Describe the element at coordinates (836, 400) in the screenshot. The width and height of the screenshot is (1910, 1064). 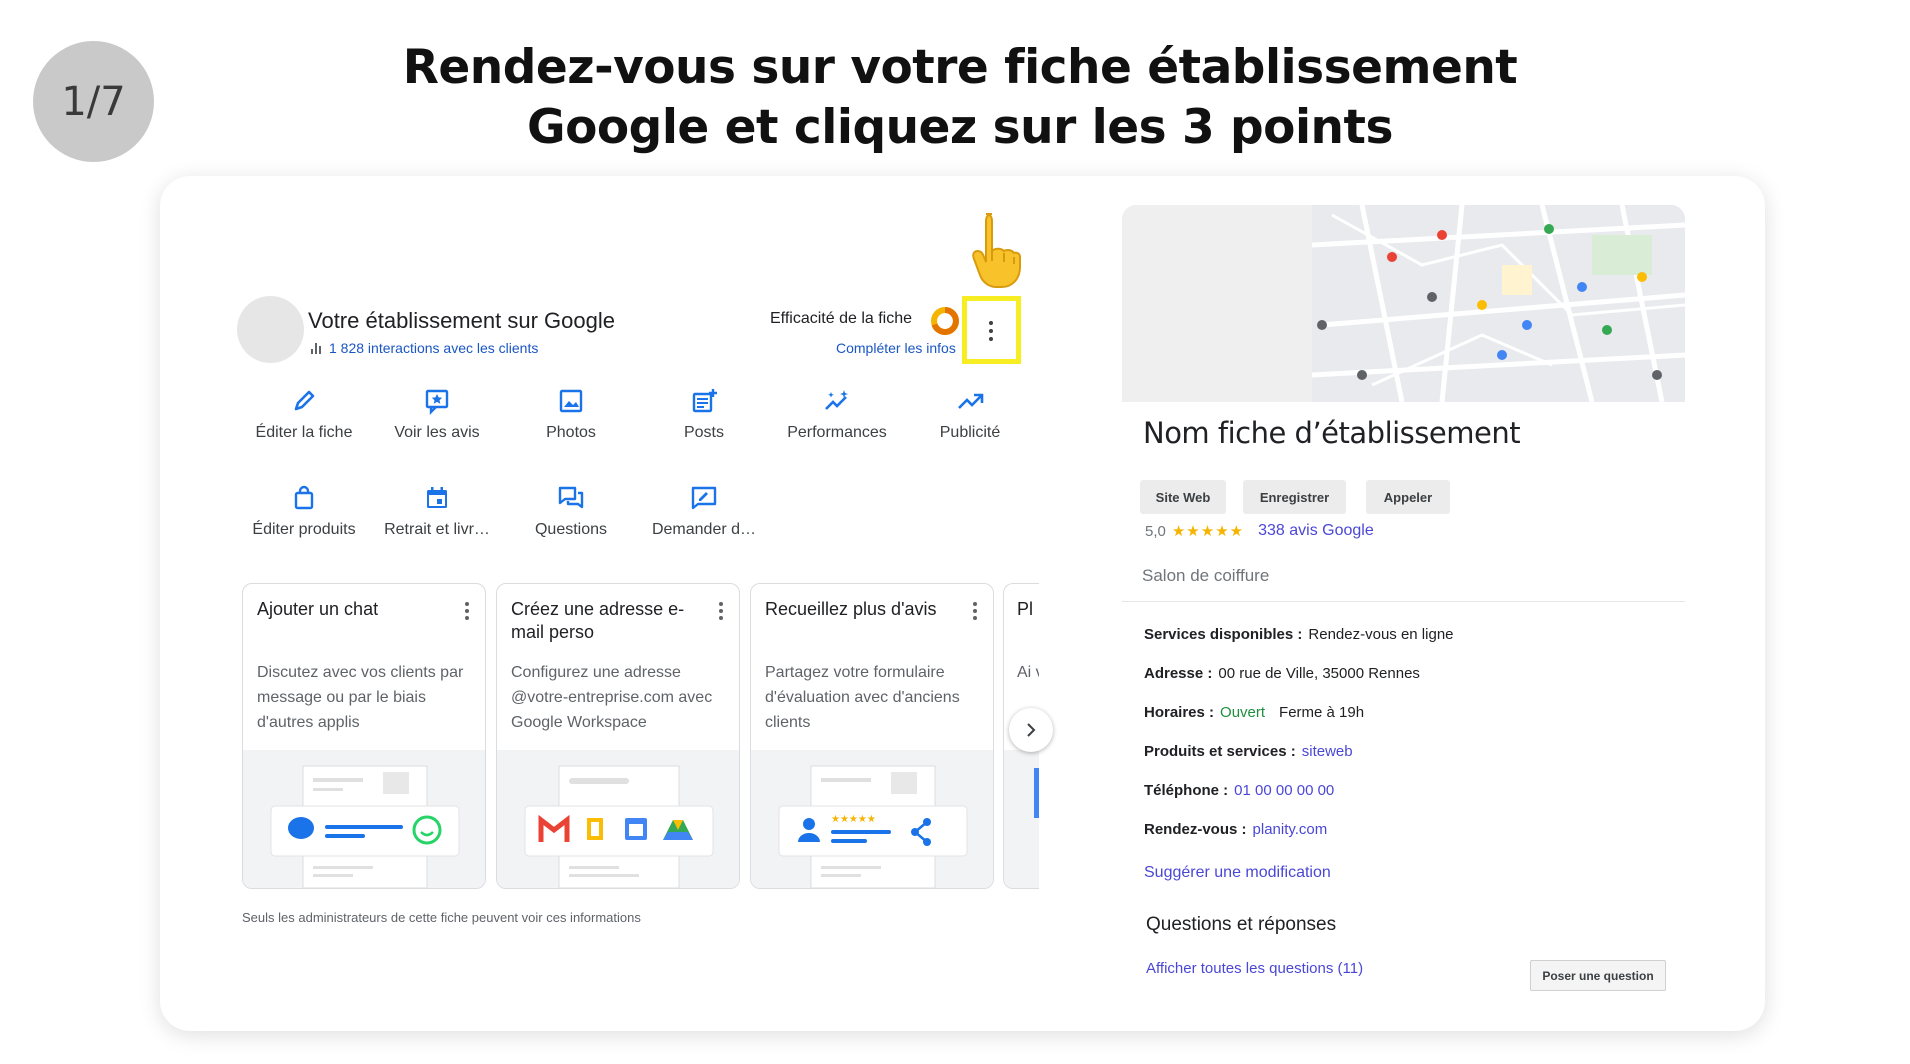
I see `sparkle-trend-icon` at that location.